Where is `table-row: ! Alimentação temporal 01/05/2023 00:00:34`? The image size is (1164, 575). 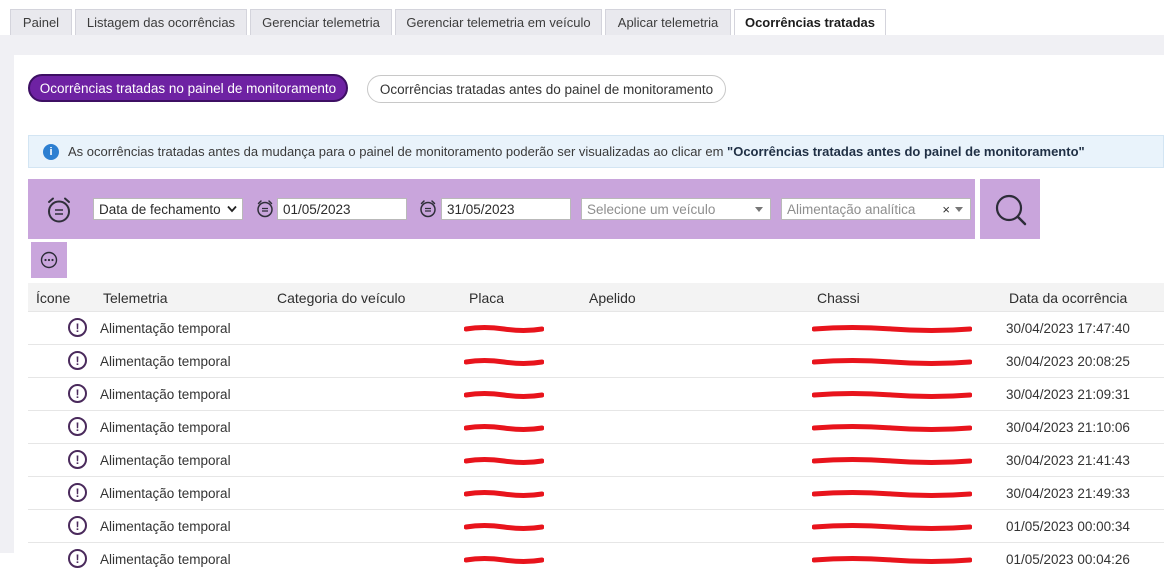 table-row: ! Alimentação temporal 01/05/2023 00:00:34 is located at coordinates (596, 525).